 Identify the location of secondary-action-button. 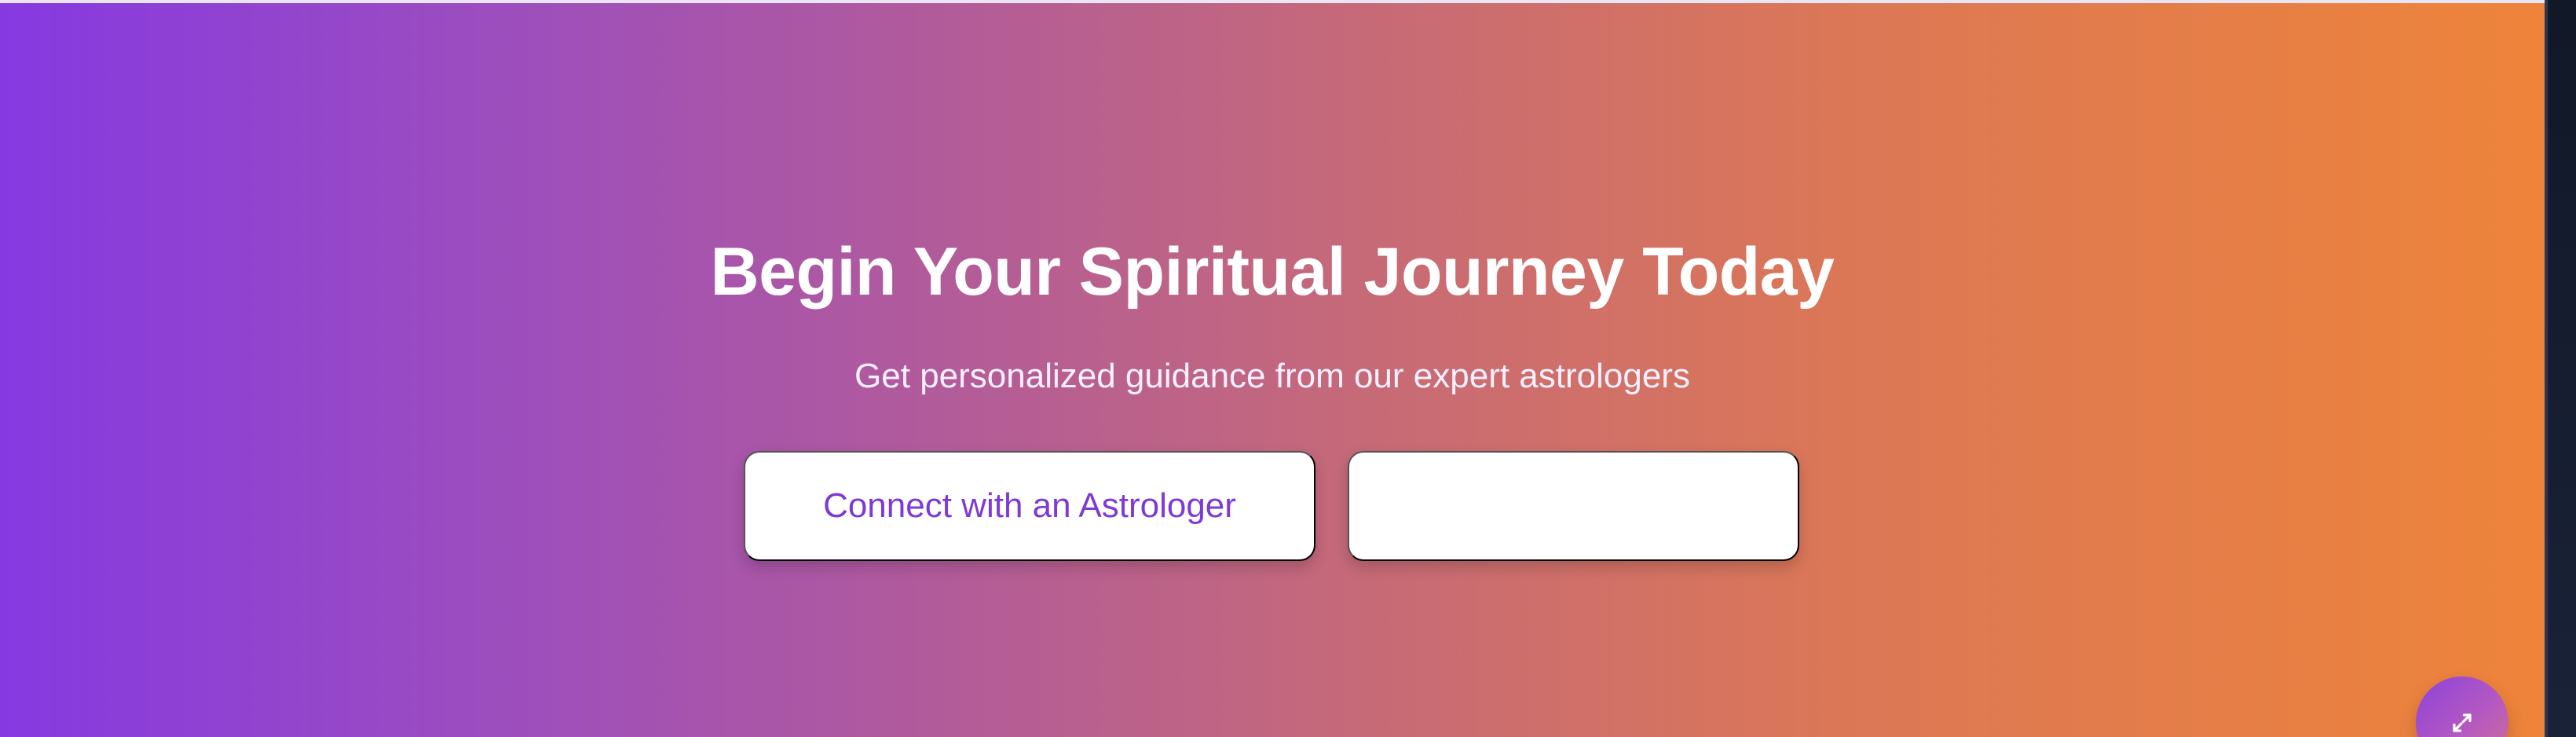
(1573, 506).